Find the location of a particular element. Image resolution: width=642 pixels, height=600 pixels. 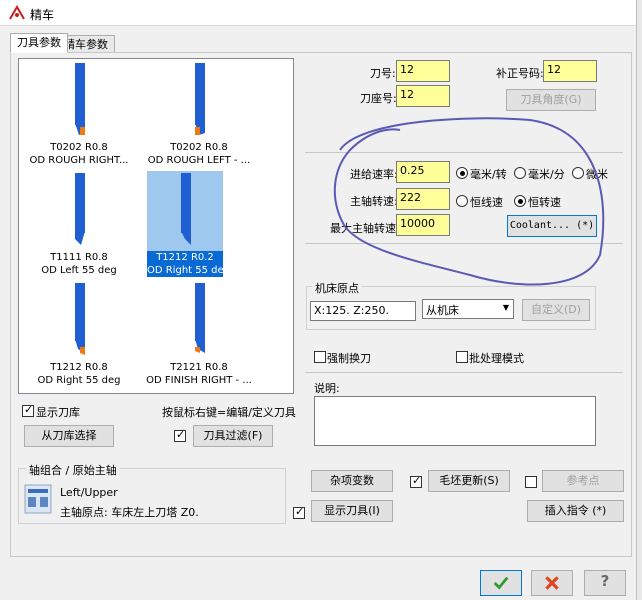

feed-unit-mm-min-label: 毫米/分 is located at coordinates (546, 174).